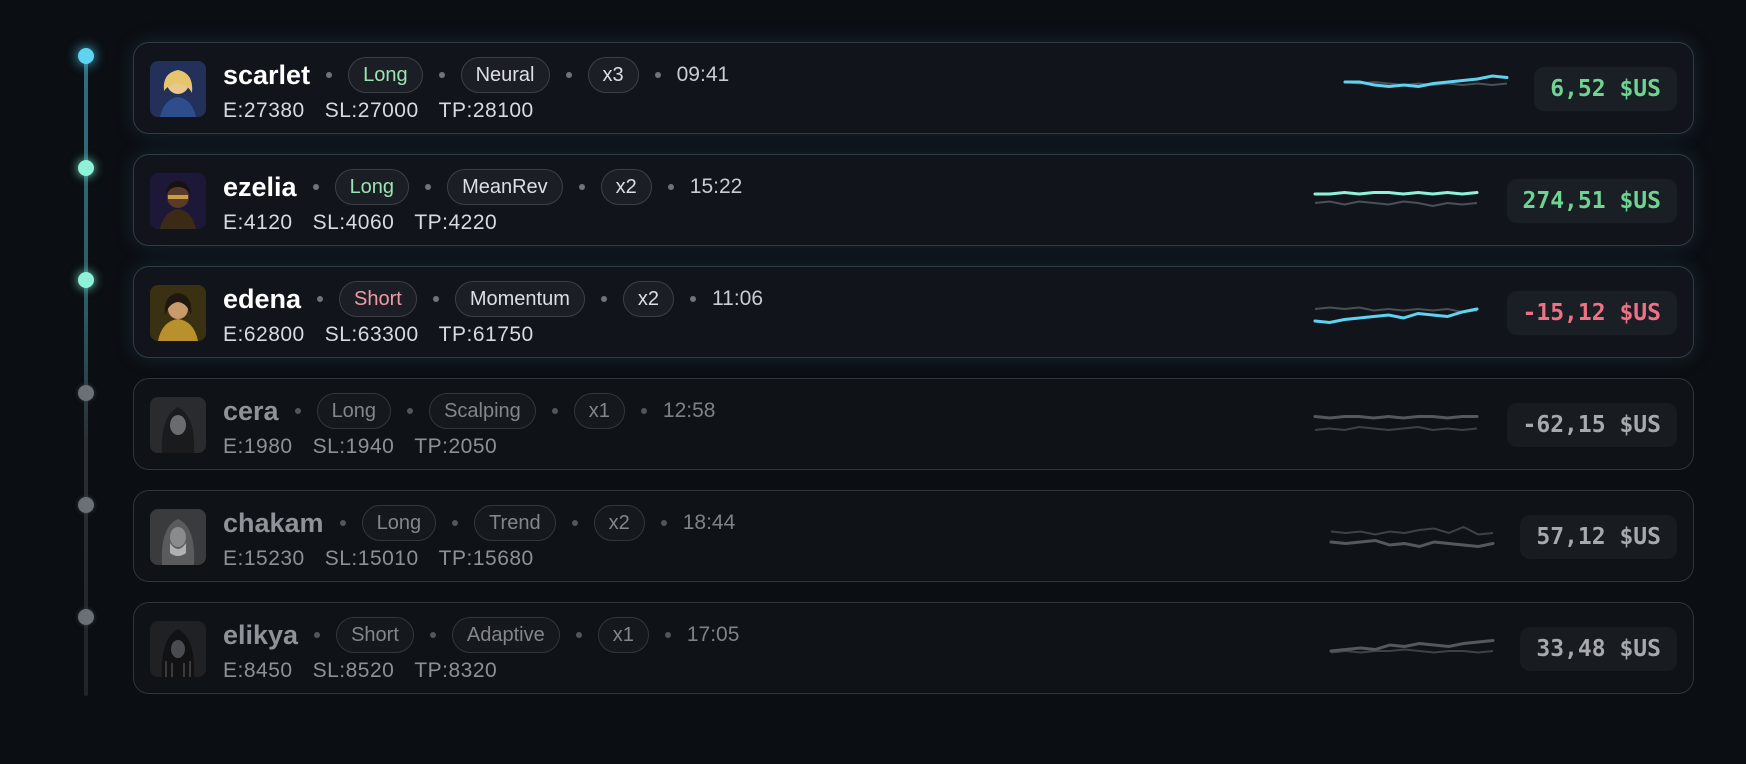  What do you see at coordinates (599, 411) in the screenshot?
I see `leverage-badge: x1` at bounding box center [599, 411].